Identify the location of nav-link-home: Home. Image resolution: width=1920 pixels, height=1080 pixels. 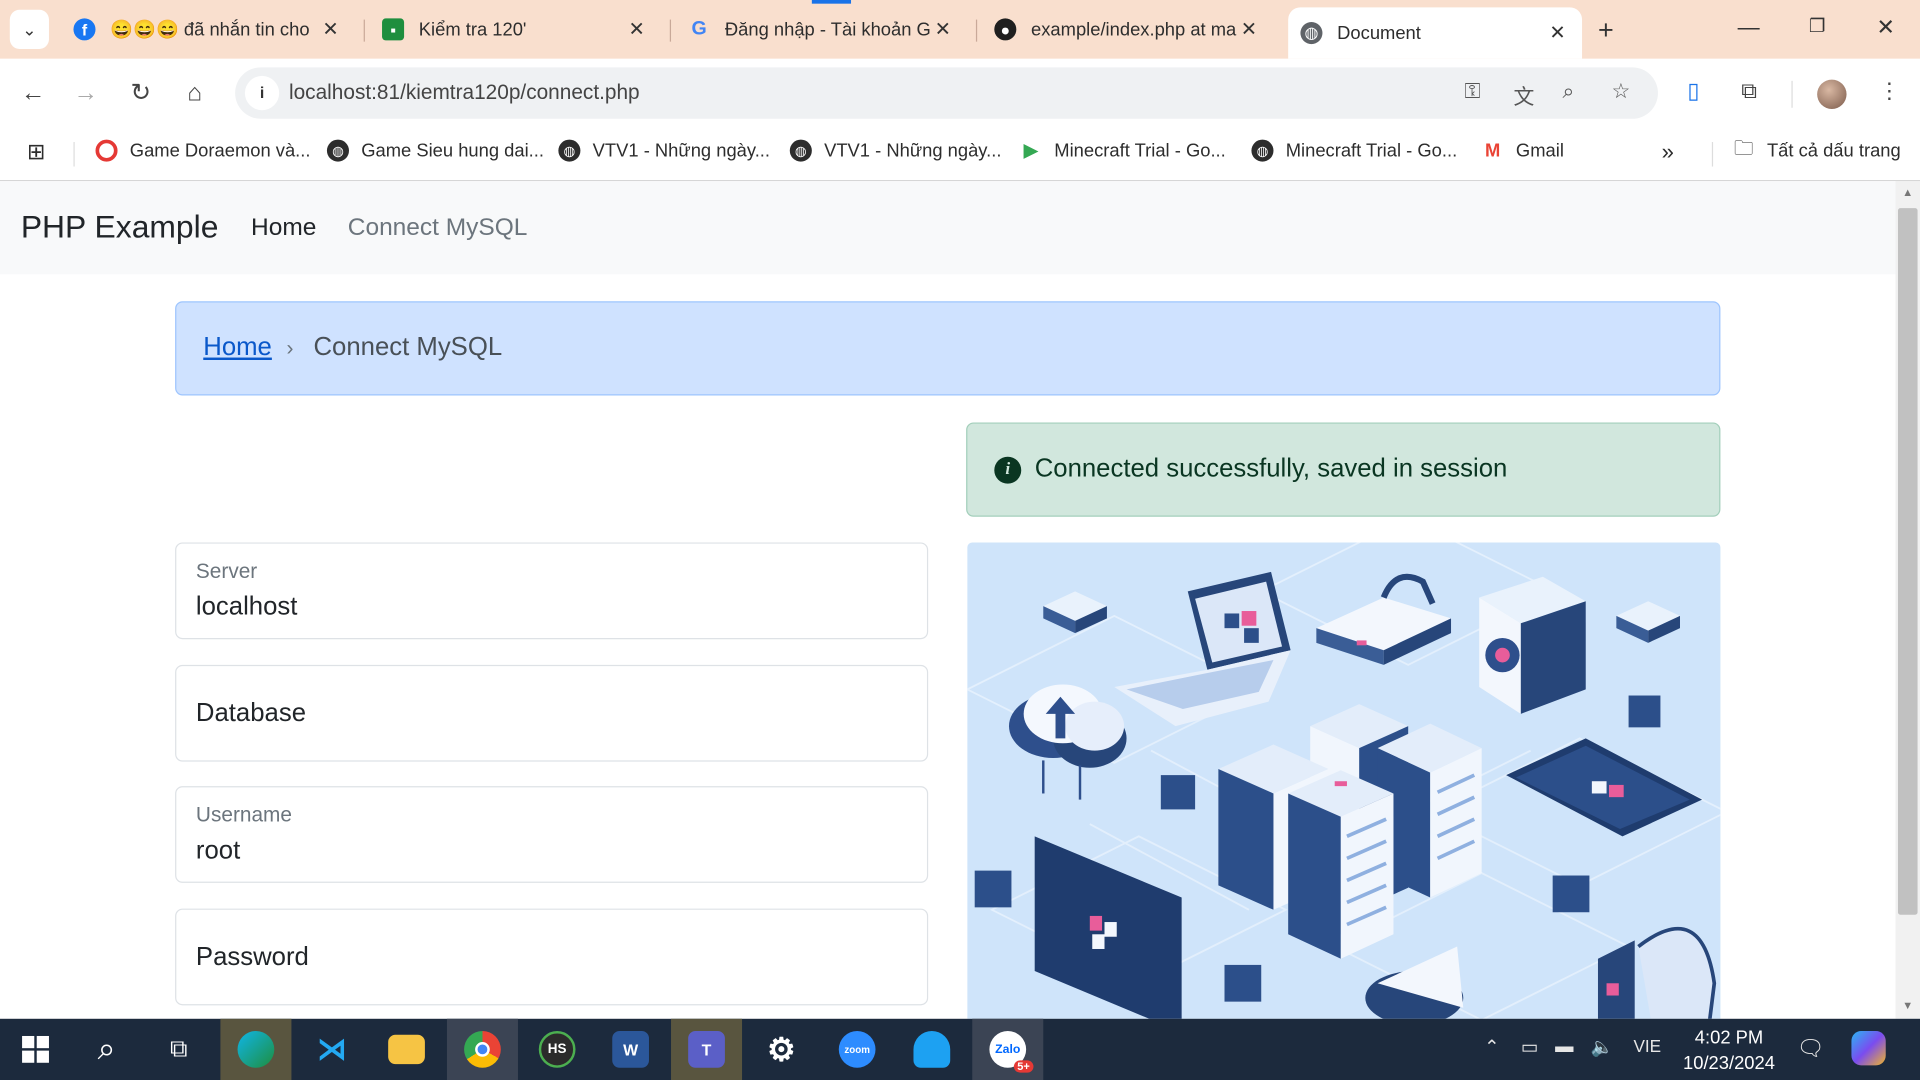
(283, 228).